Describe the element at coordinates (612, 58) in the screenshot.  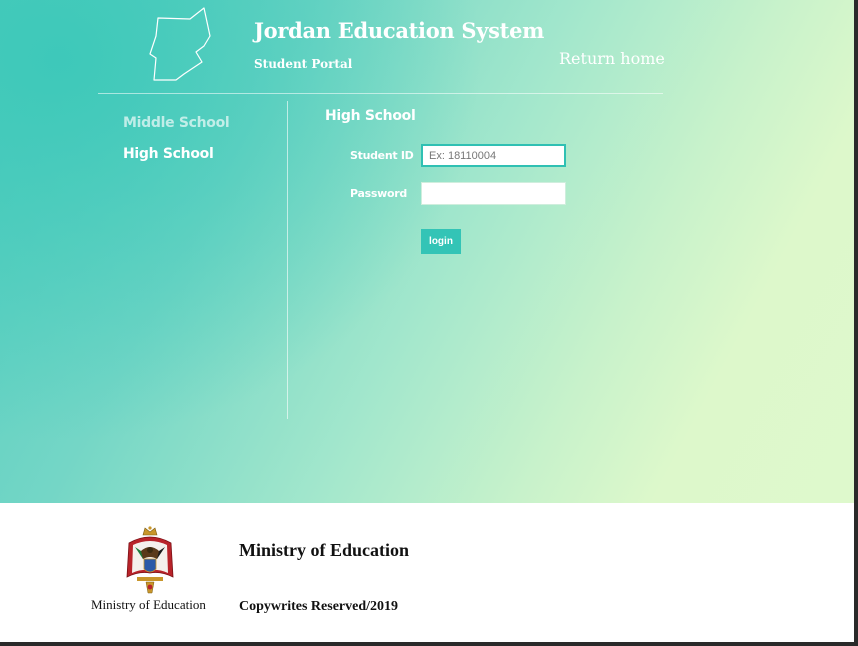
I see `return-home-link: Return home` at that location.